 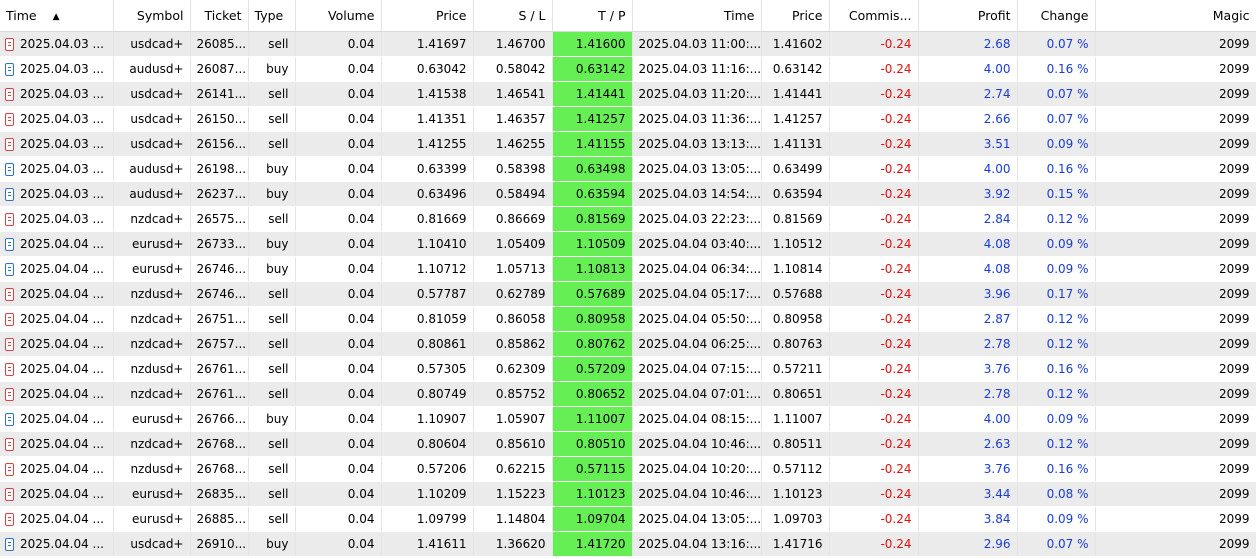 I want to click on cell-open-price: 0.57206, so click(x=427, y=469).